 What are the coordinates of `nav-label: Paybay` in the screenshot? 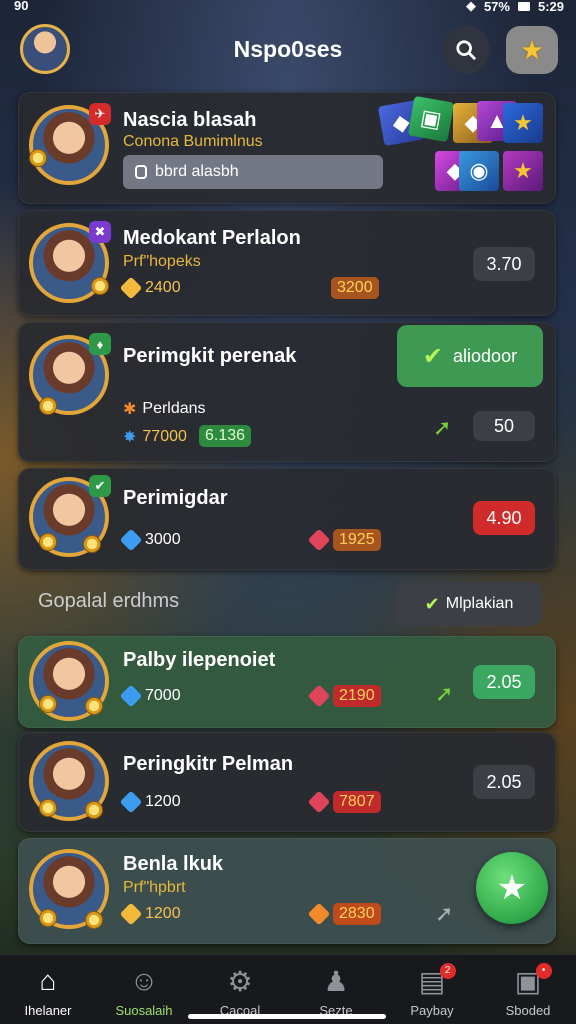 It's located at (432, 1010).